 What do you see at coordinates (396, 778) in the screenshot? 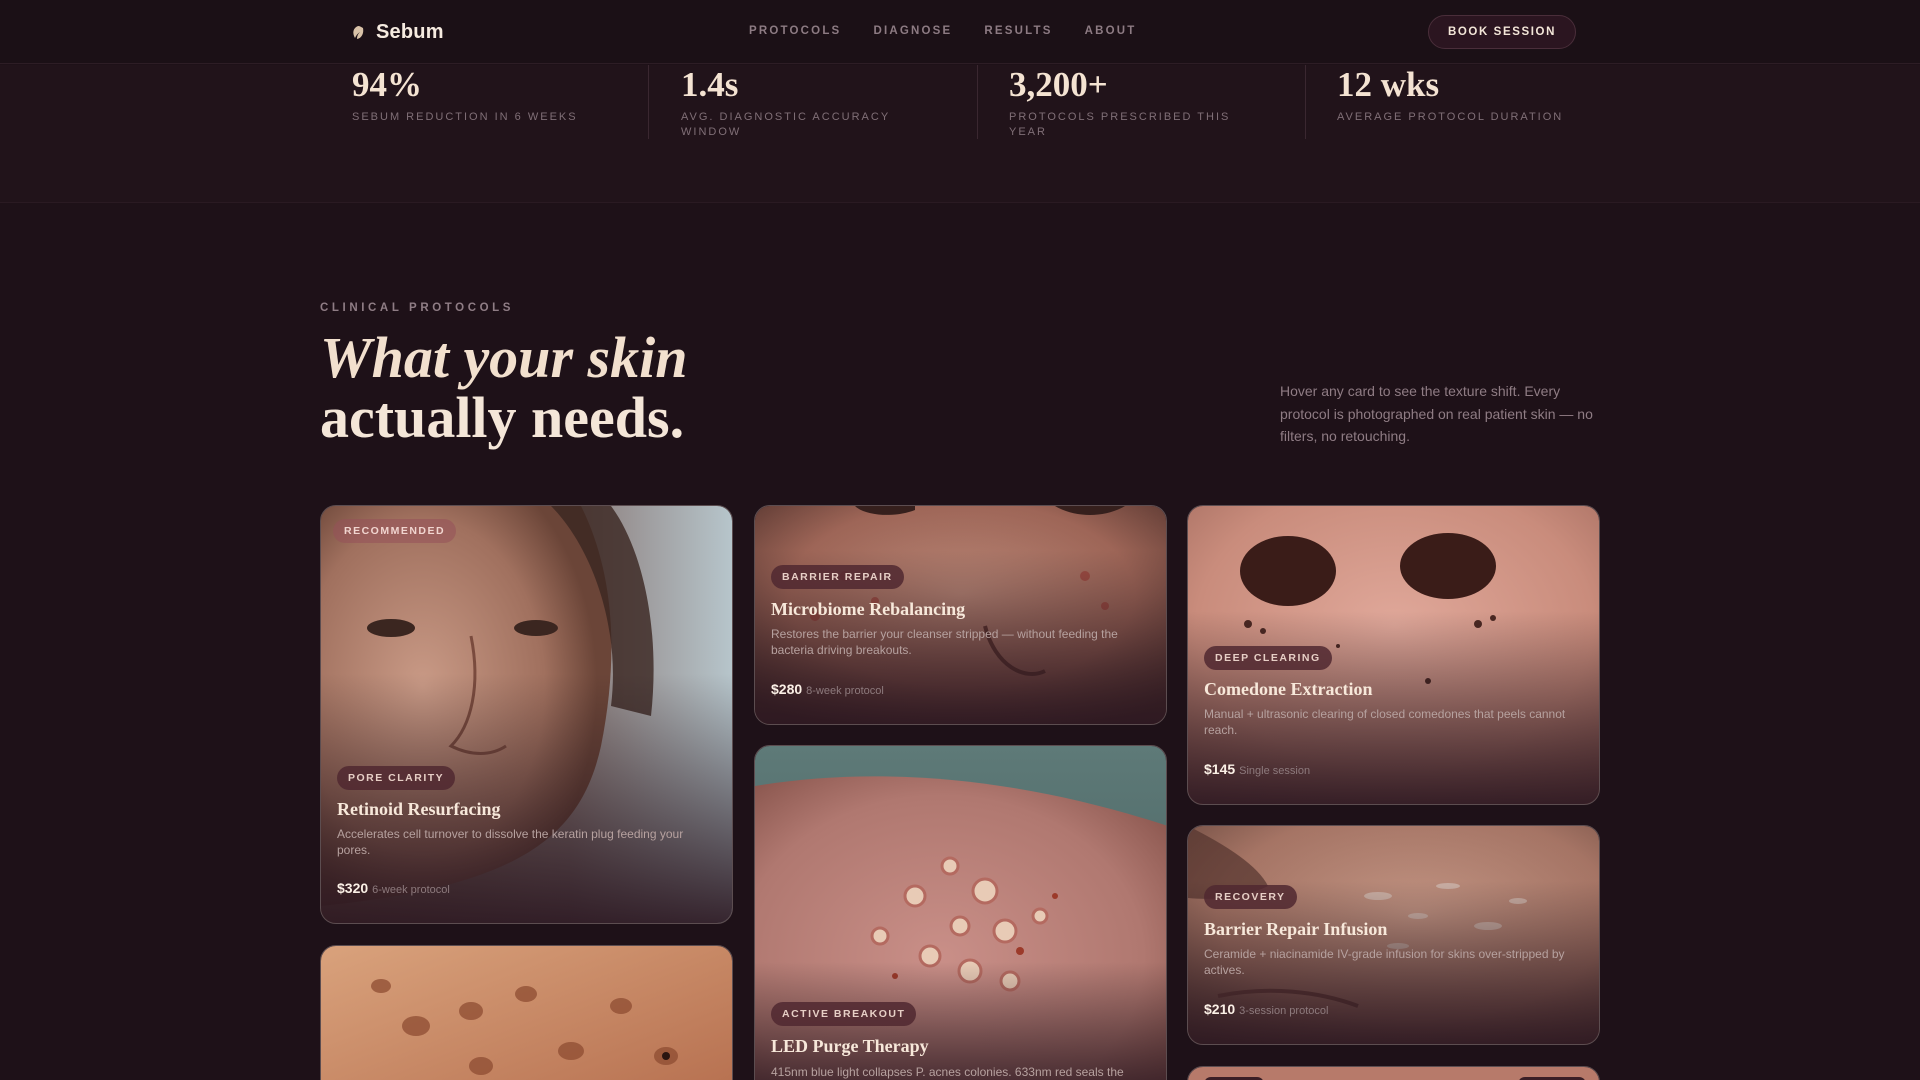
I see `card-tag: PORE CLARITY` at bounding box center [396, 778].